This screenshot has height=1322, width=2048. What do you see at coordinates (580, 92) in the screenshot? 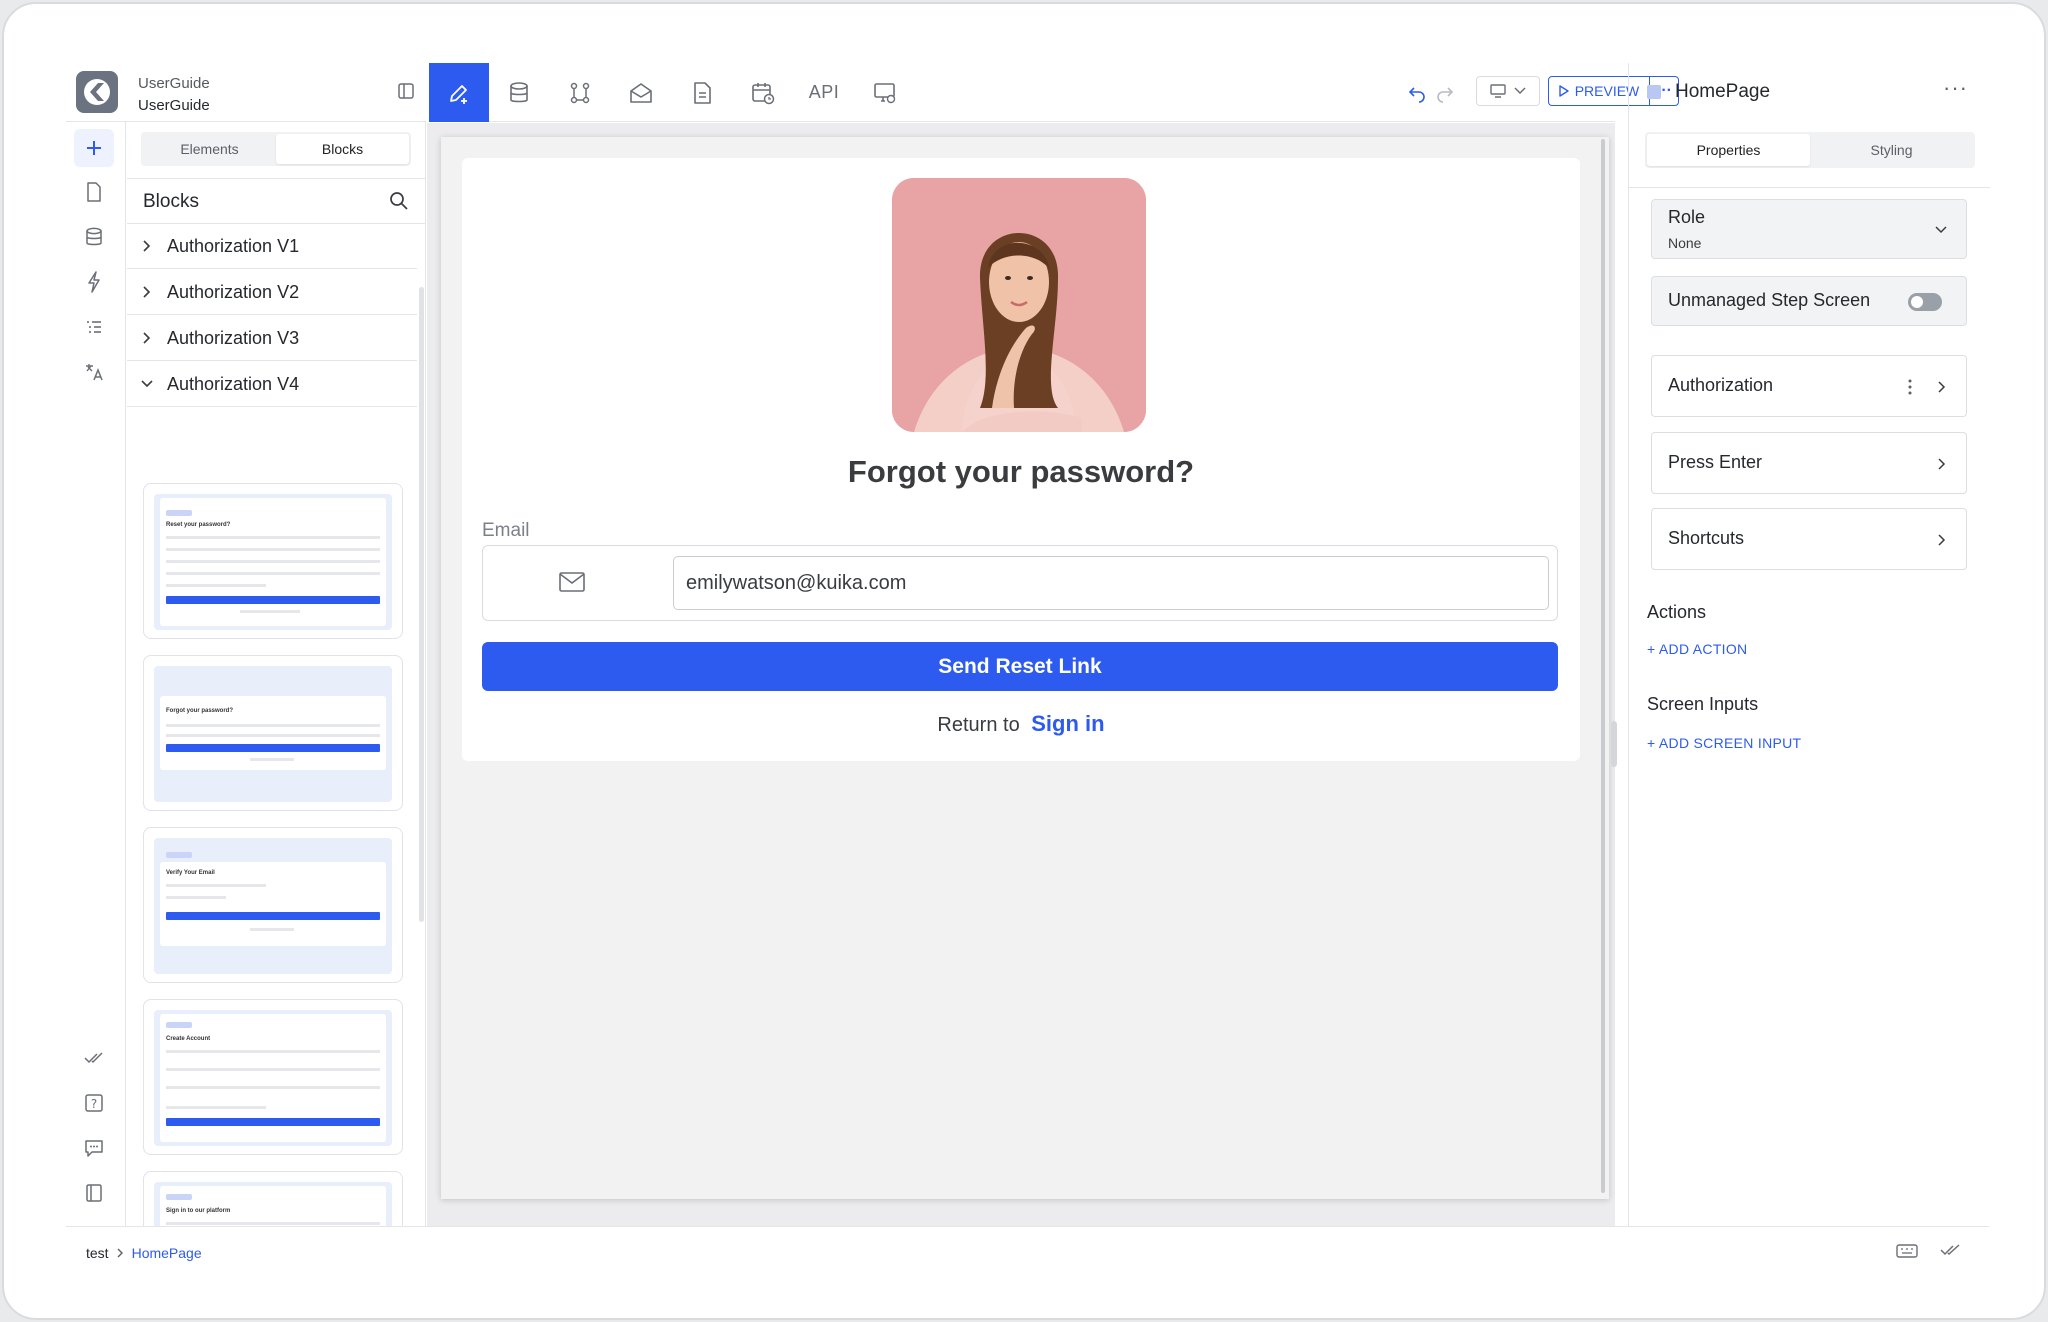
I see `workflow-tool-button` at bounding box center [580, 92].